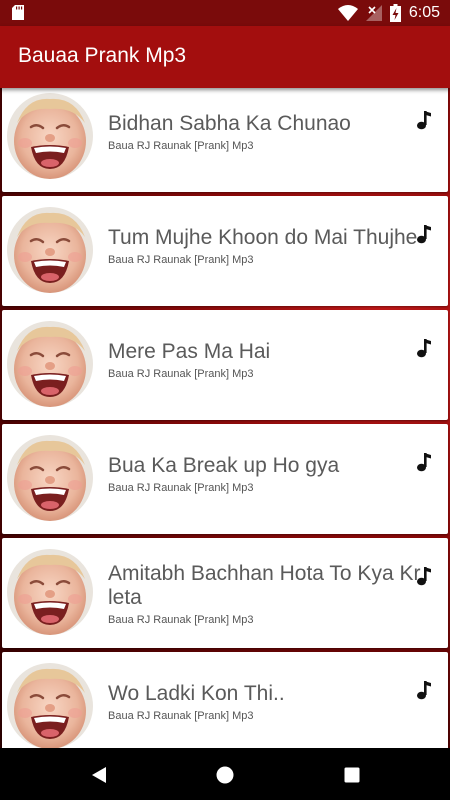 Image resolution: width=450 pixels, height=800 pixels. I want to click on song-title: Tum Mujhe Khoon do Mai Thujhe, so click(263, 237).